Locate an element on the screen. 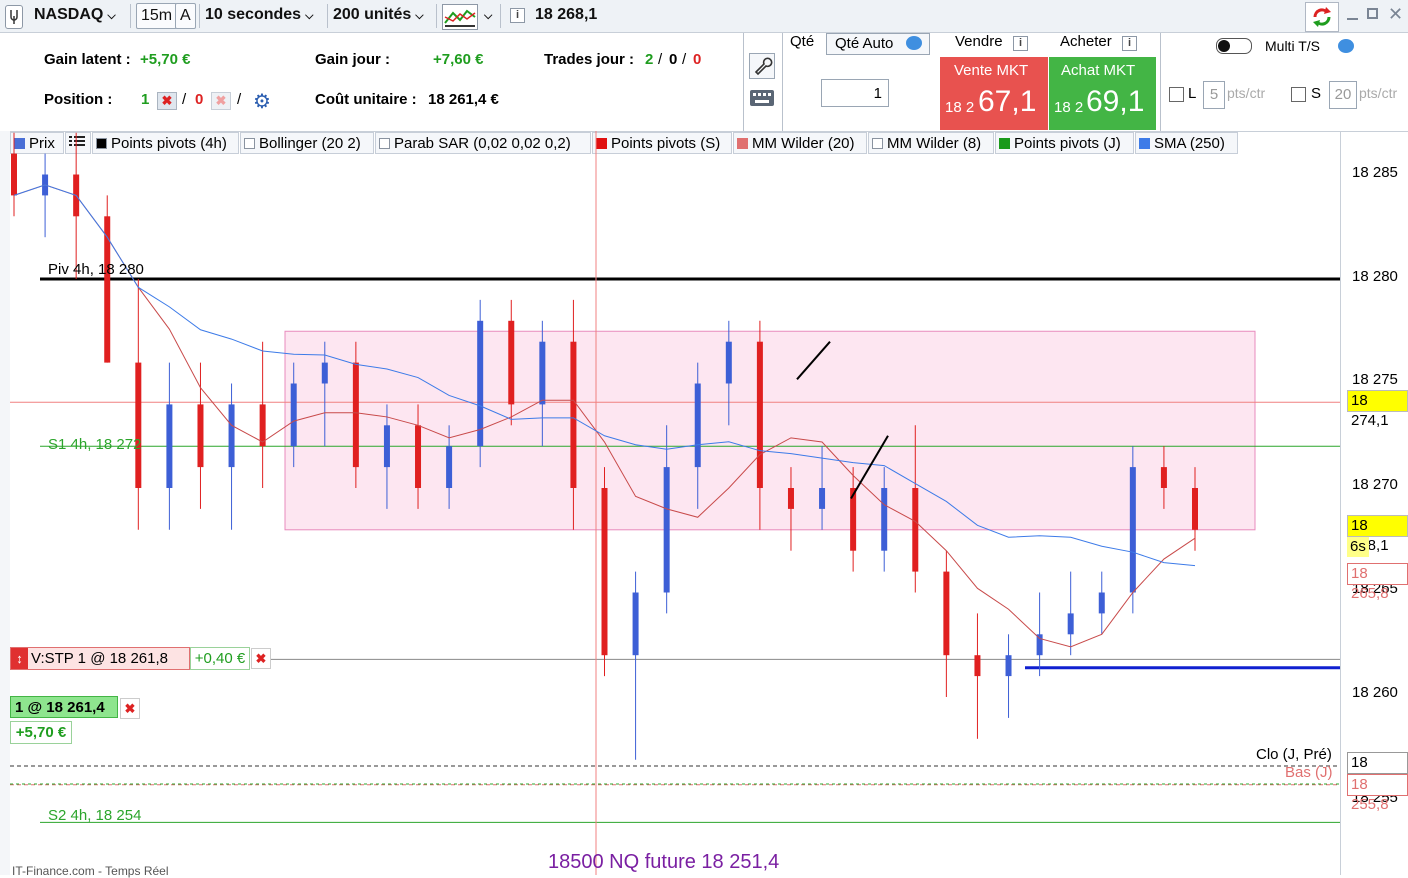 Image resolution: width=1408 pixels, height=878 pixels. sell-header: Vendre is located at coordinates (979, 41).